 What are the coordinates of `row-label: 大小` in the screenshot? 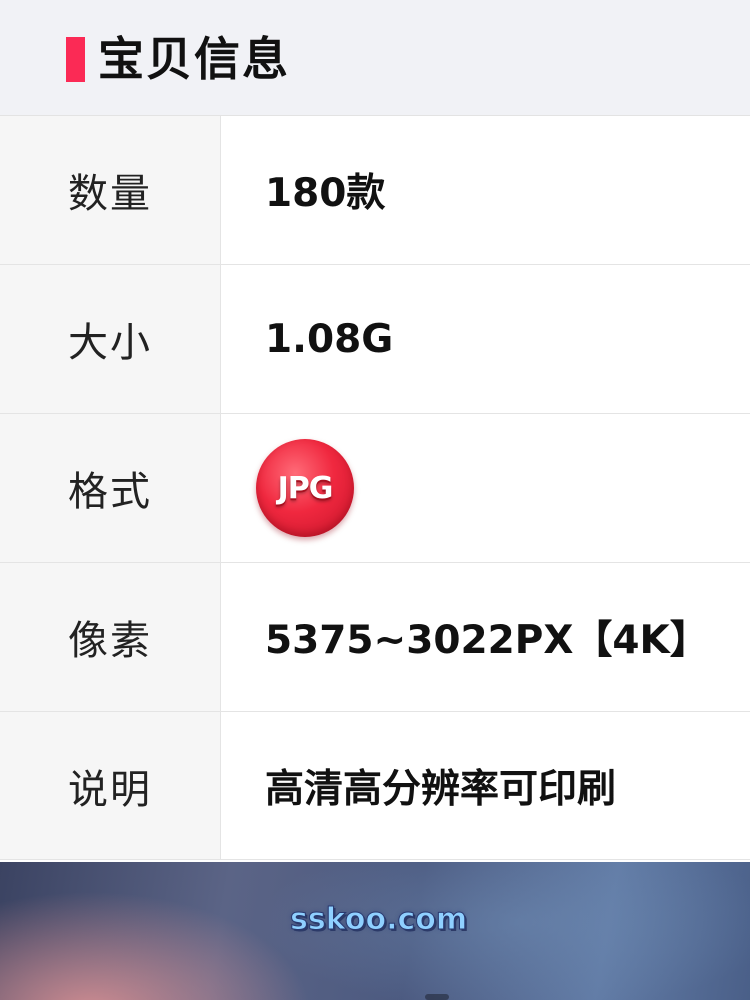 It's located at (110, 343).